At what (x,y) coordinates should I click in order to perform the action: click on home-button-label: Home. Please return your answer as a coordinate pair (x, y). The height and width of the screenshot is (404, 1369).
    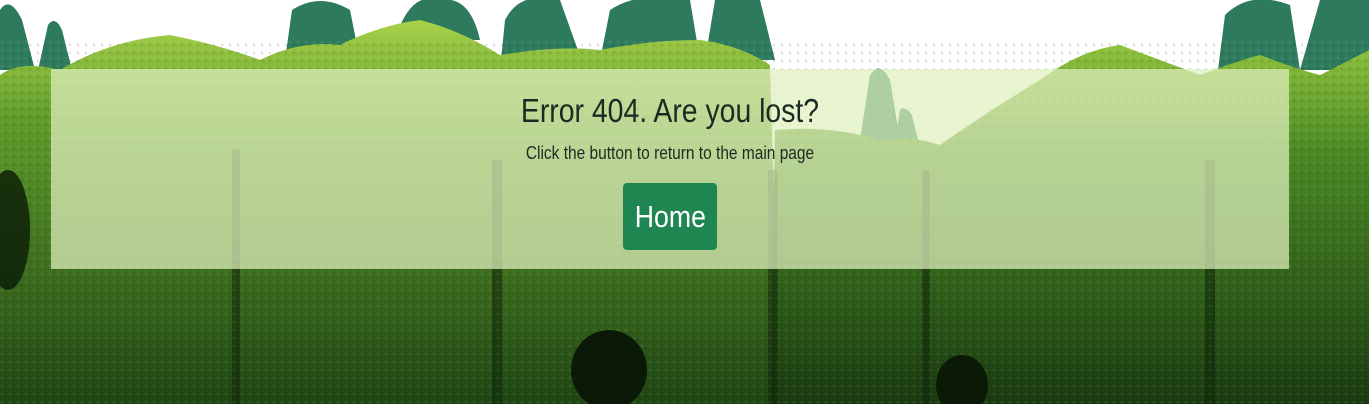
    Looking at the image, I should click on (670, 216).